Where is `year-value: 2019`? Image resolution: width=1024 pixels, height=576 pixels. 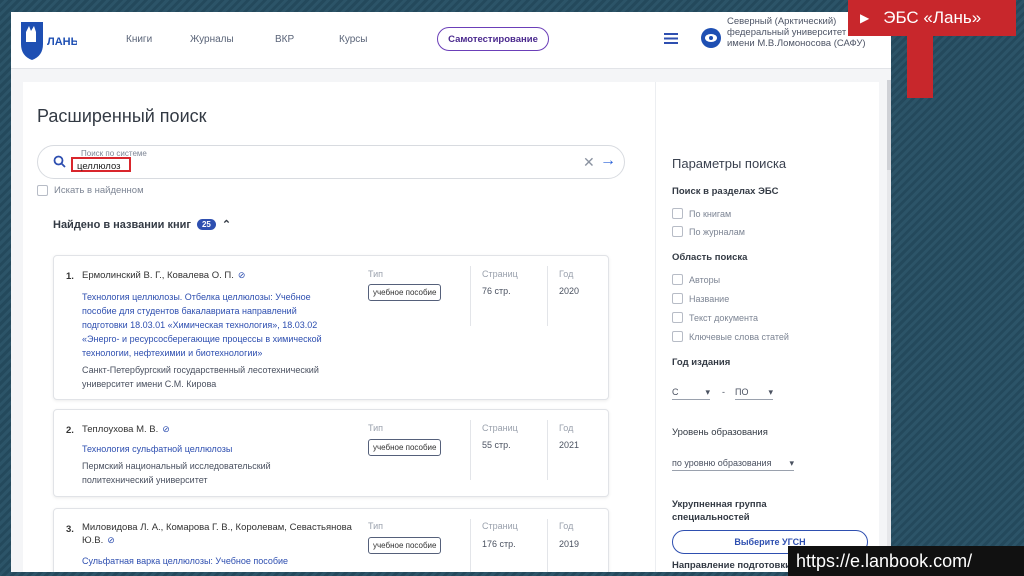
year-value: 2019 is located at coordinates (569, 544).